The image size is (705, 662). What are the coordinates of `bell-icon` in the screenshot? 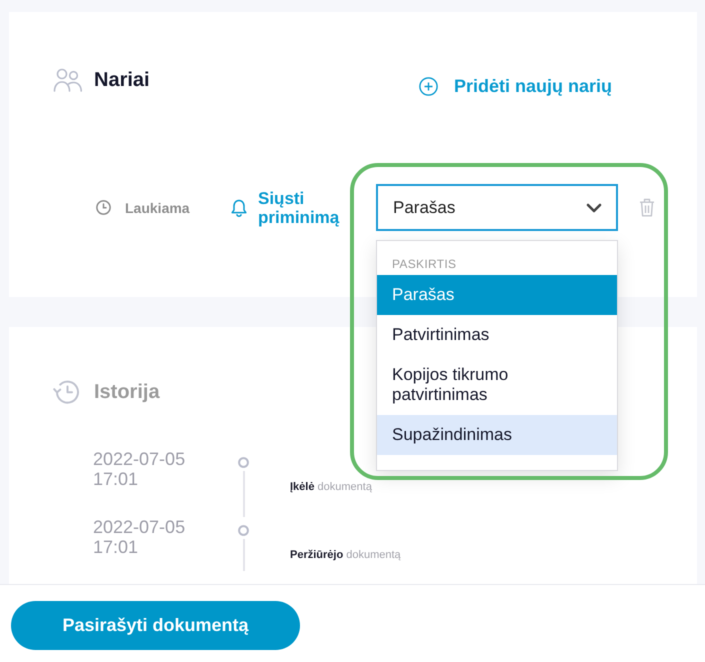 It's located at (239, 207).